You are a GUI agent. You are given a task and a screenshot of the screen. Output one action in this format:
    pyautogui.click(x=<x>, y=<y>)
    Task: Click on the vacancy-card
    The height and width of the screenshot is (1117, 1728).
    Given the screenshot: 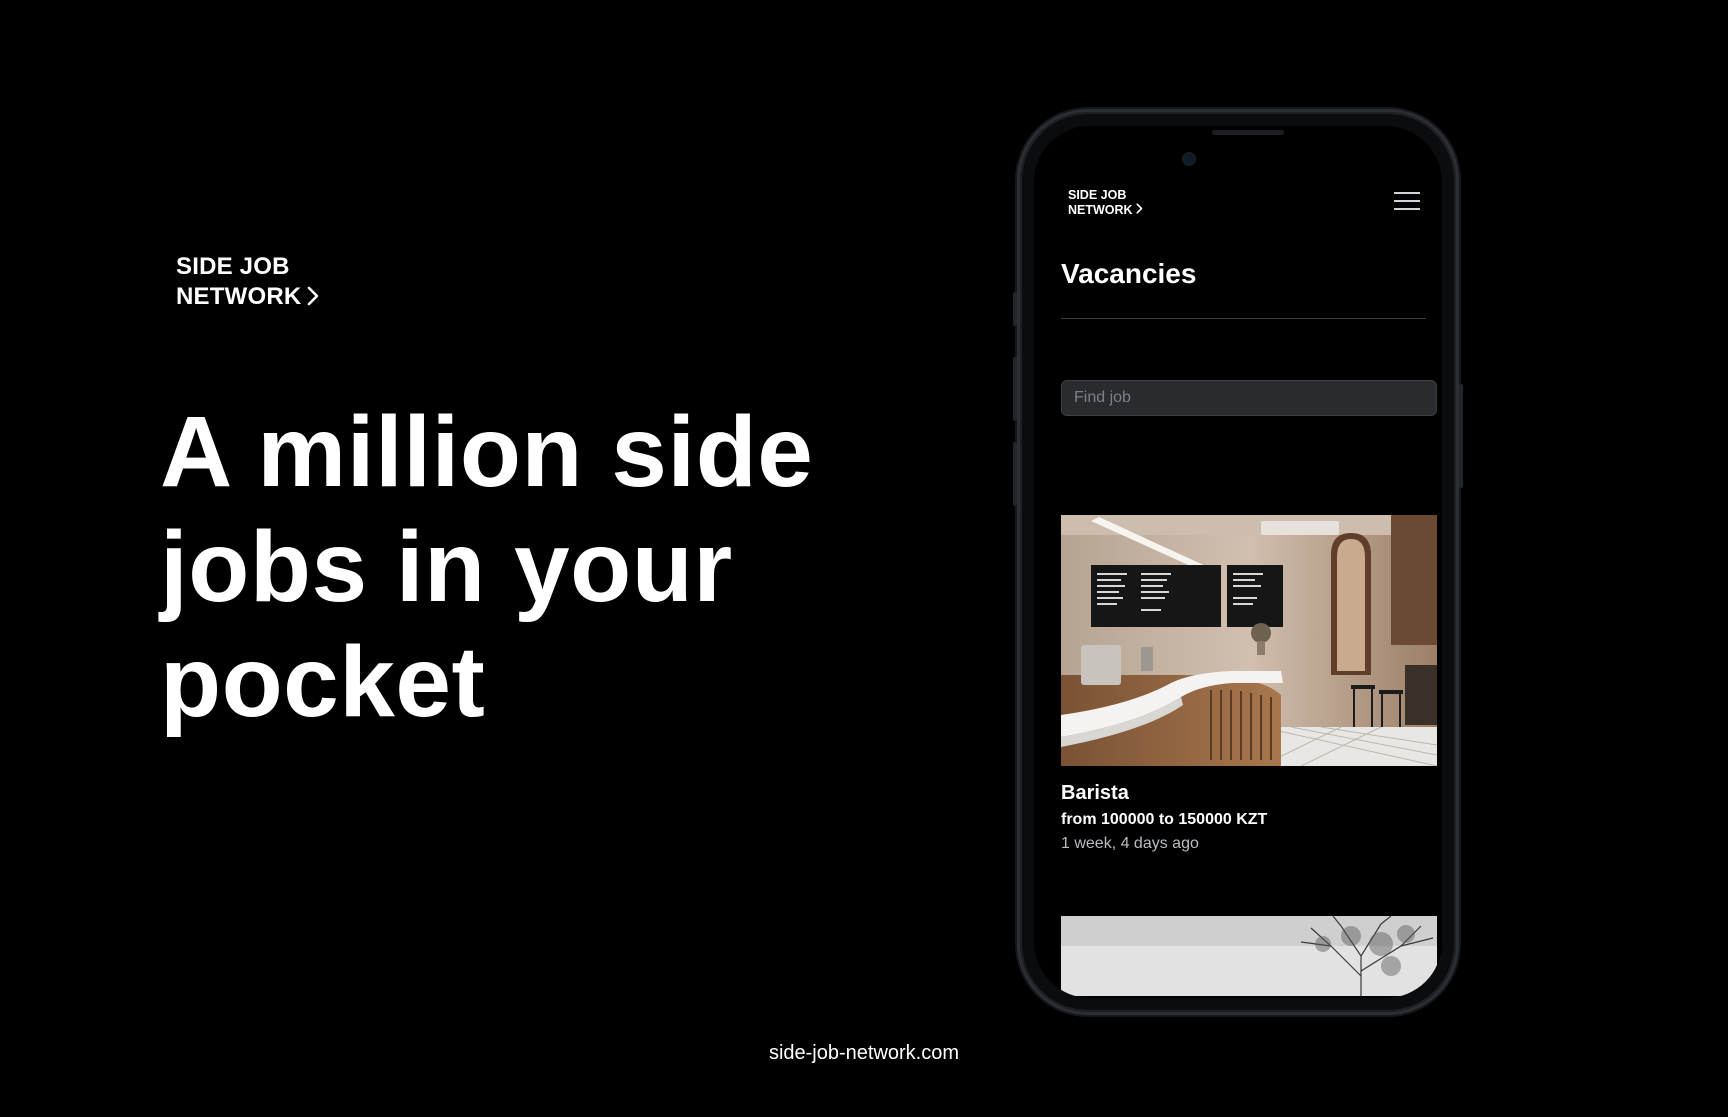 What is the action you would take?
    pyautogui.click(x=1249, y=956)
    